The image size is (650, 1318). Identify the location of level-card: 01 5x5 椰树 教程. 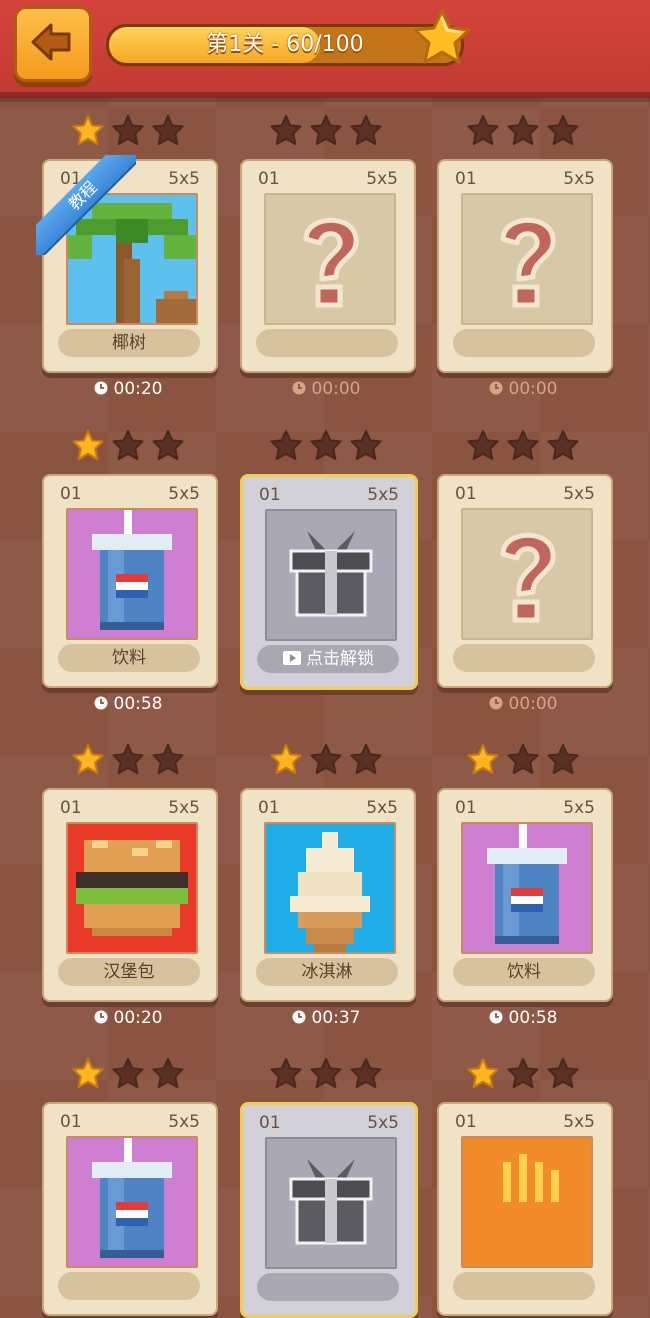
(127, 264).